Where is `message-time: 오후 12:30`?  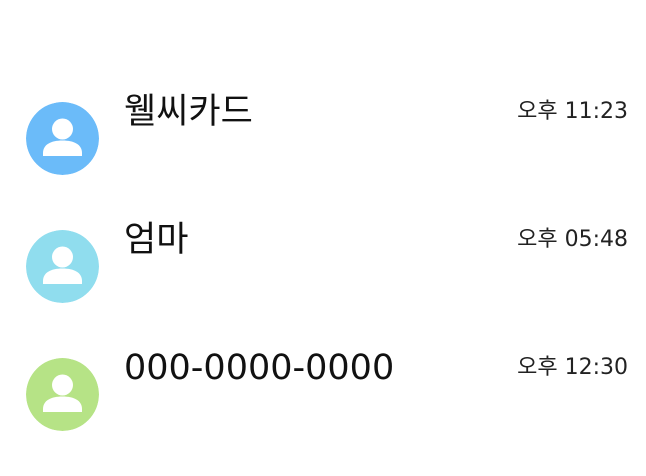 message-time: 오후 12:30 is located at coordinates (572, 367).